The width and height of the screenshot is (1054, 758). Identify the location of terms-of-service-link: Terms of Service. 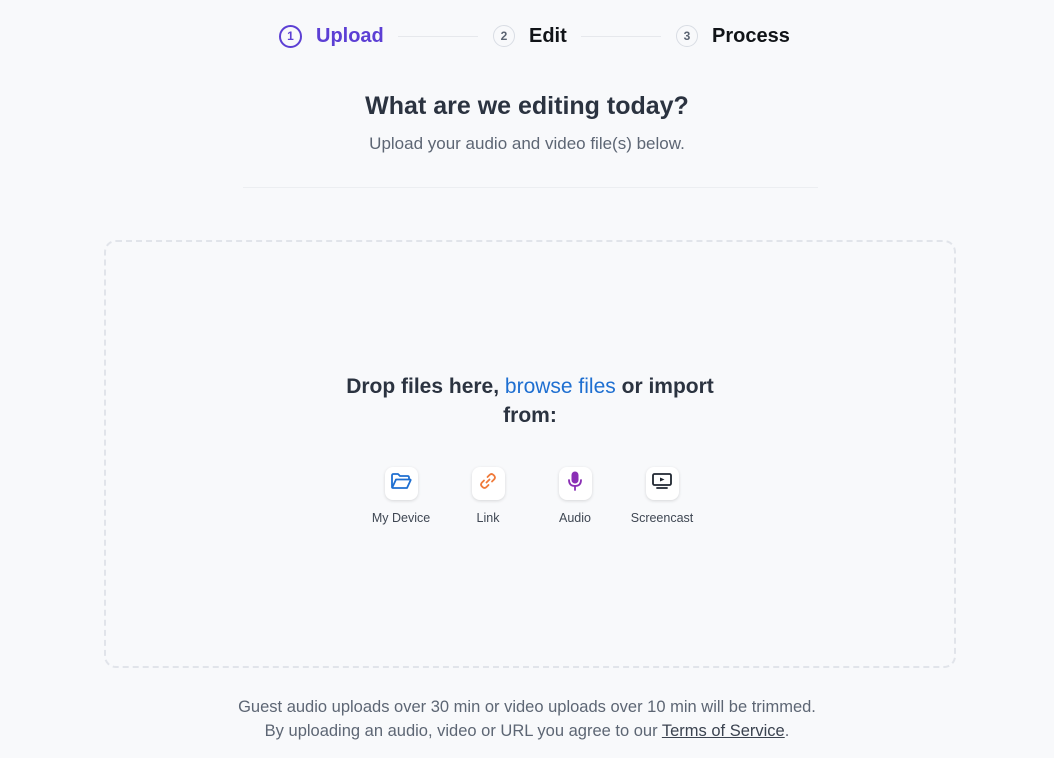
(723, 731).